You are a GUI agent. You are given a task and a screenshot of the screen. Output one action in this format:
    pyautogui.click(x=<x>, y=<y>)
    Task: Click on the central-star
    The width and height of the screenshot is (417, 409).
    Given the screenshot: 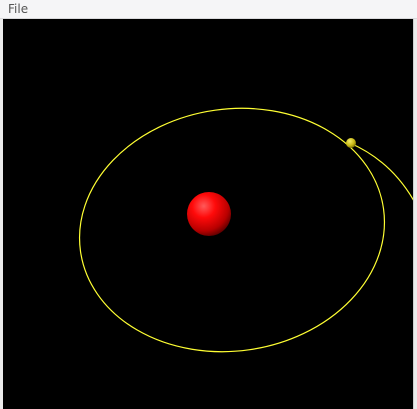 What is the action you would take?
    pyautogui.click(x=209, y=214)
    